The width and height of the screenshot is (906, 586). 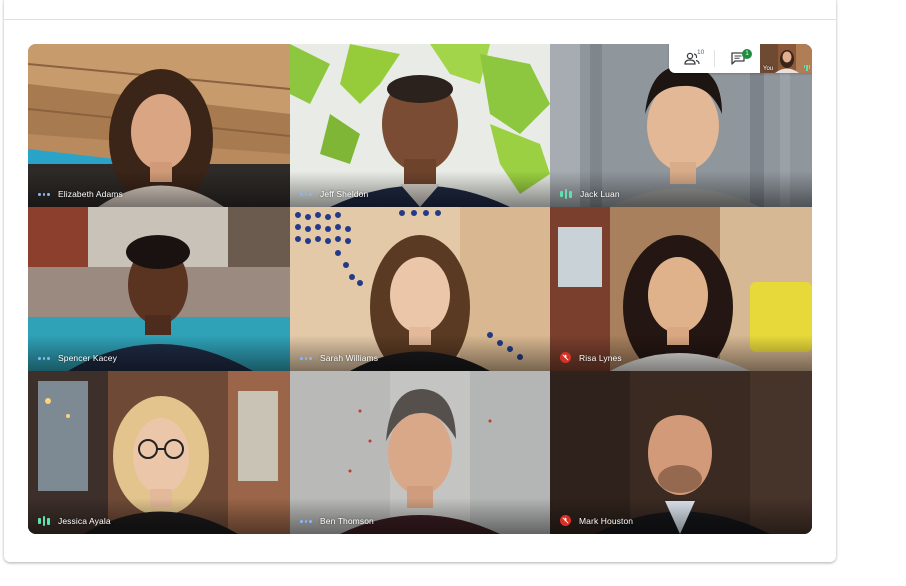 I want to click on meeting-controls-overlay: 10 1 You, so click(x=740, y=58).